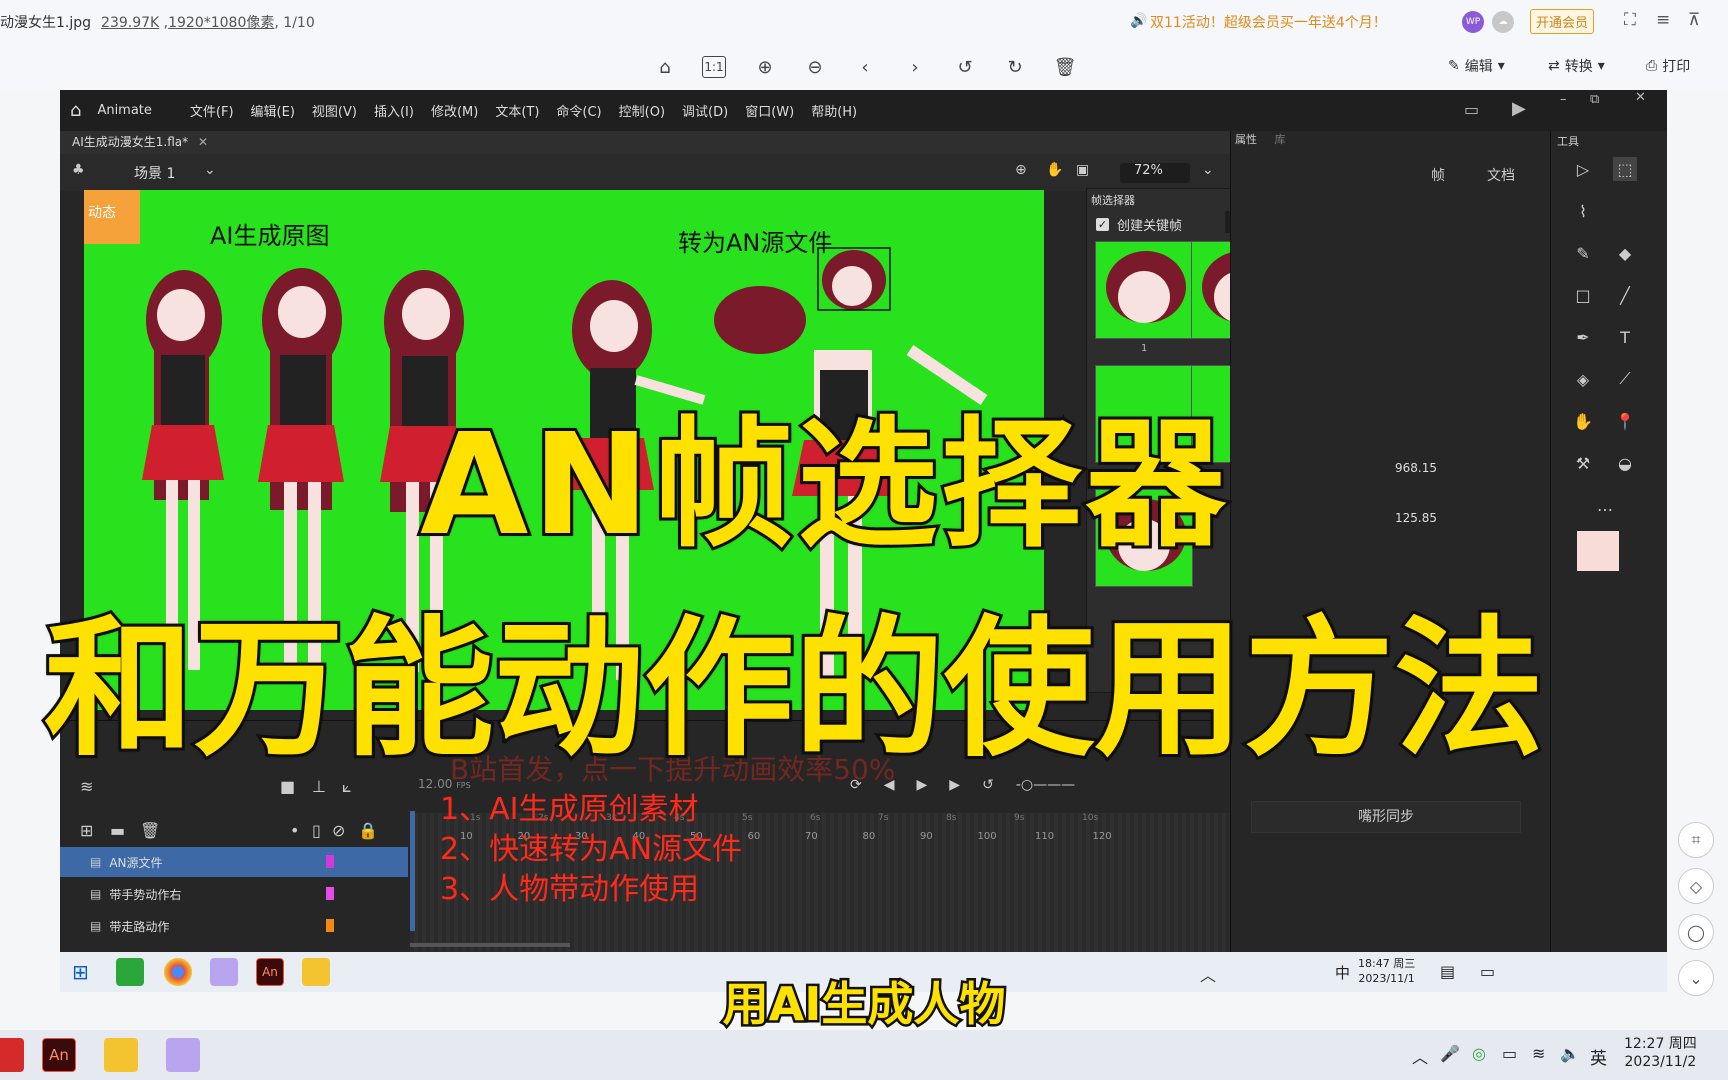 The width and height of the screenshot is (1728, 1080). Describe the element at coordinates (1583, 421) in the screenshot. I see `hand-tool-icon: ✋` at that location.